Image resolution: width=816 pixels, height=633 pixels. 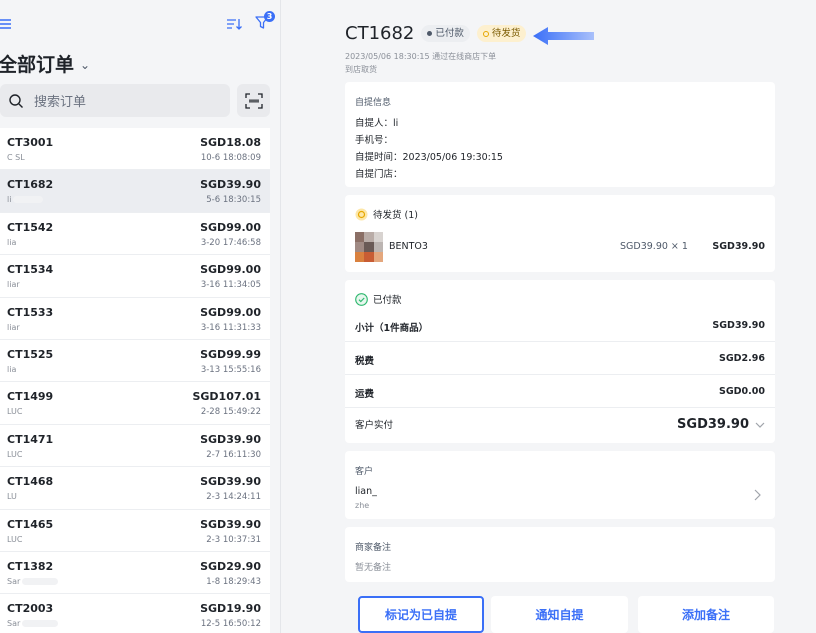 I want to click on sort-icon, so click(x=234, y=25).